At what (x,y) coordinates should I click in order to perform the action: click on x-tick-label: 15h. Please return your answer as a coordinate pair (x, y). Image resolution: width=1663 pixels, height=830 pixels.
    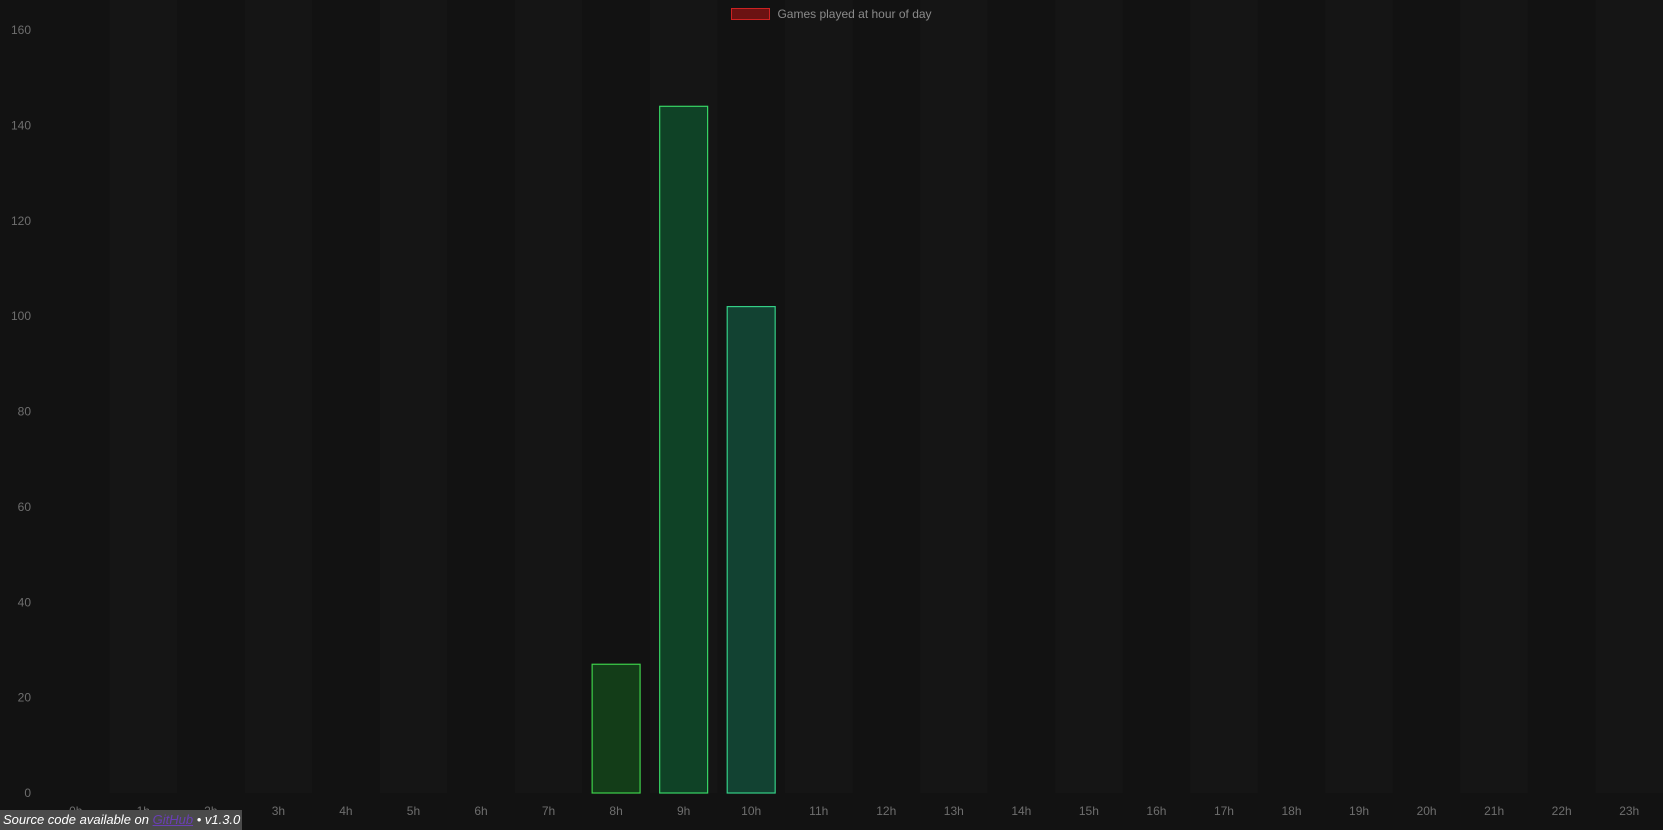
    Looking at the image, I should click on (1089, 811).